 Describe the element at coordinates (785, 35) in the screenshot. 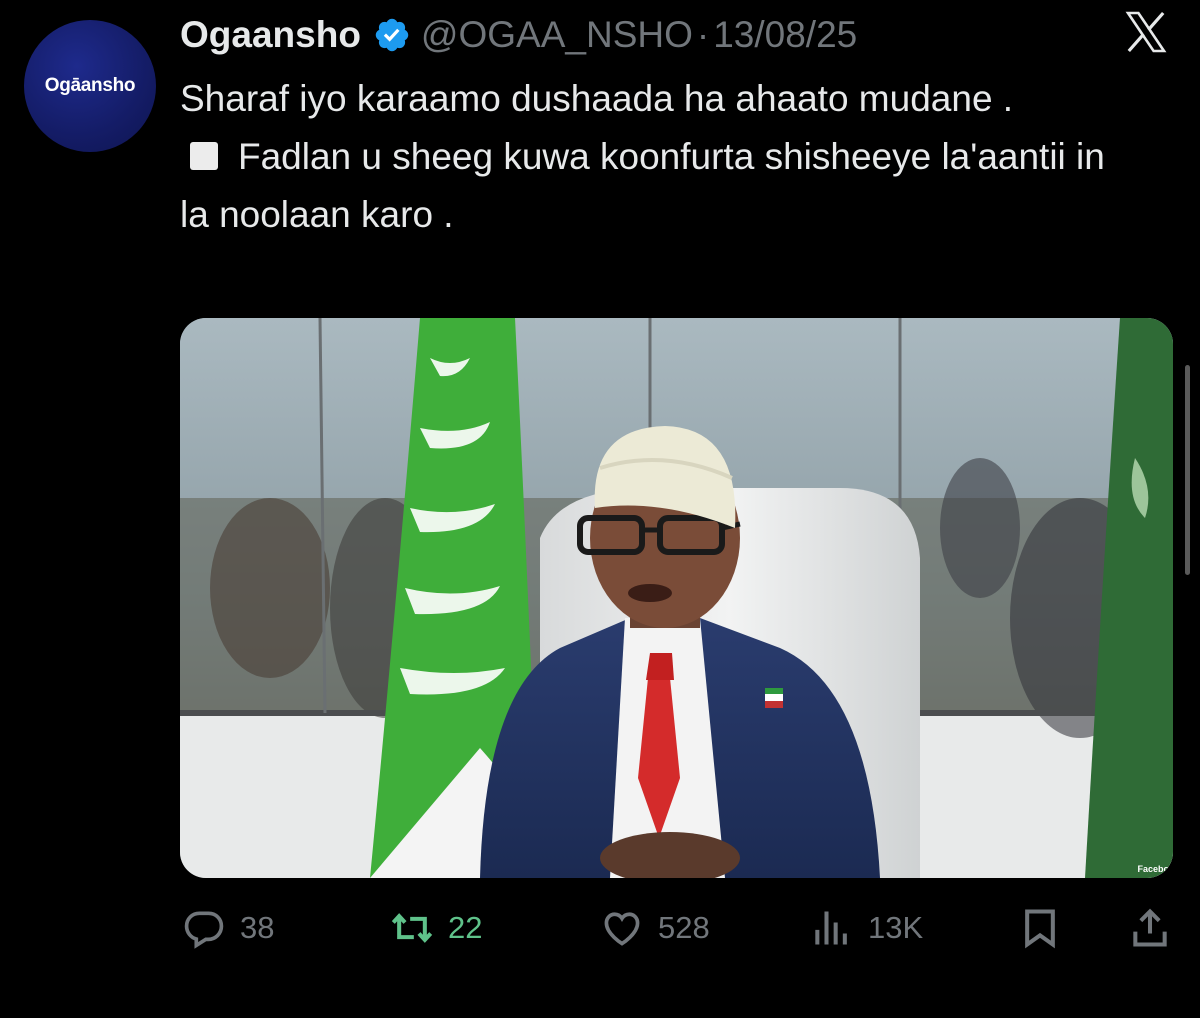

I see `tweet-date: 13/08/25` at that location.